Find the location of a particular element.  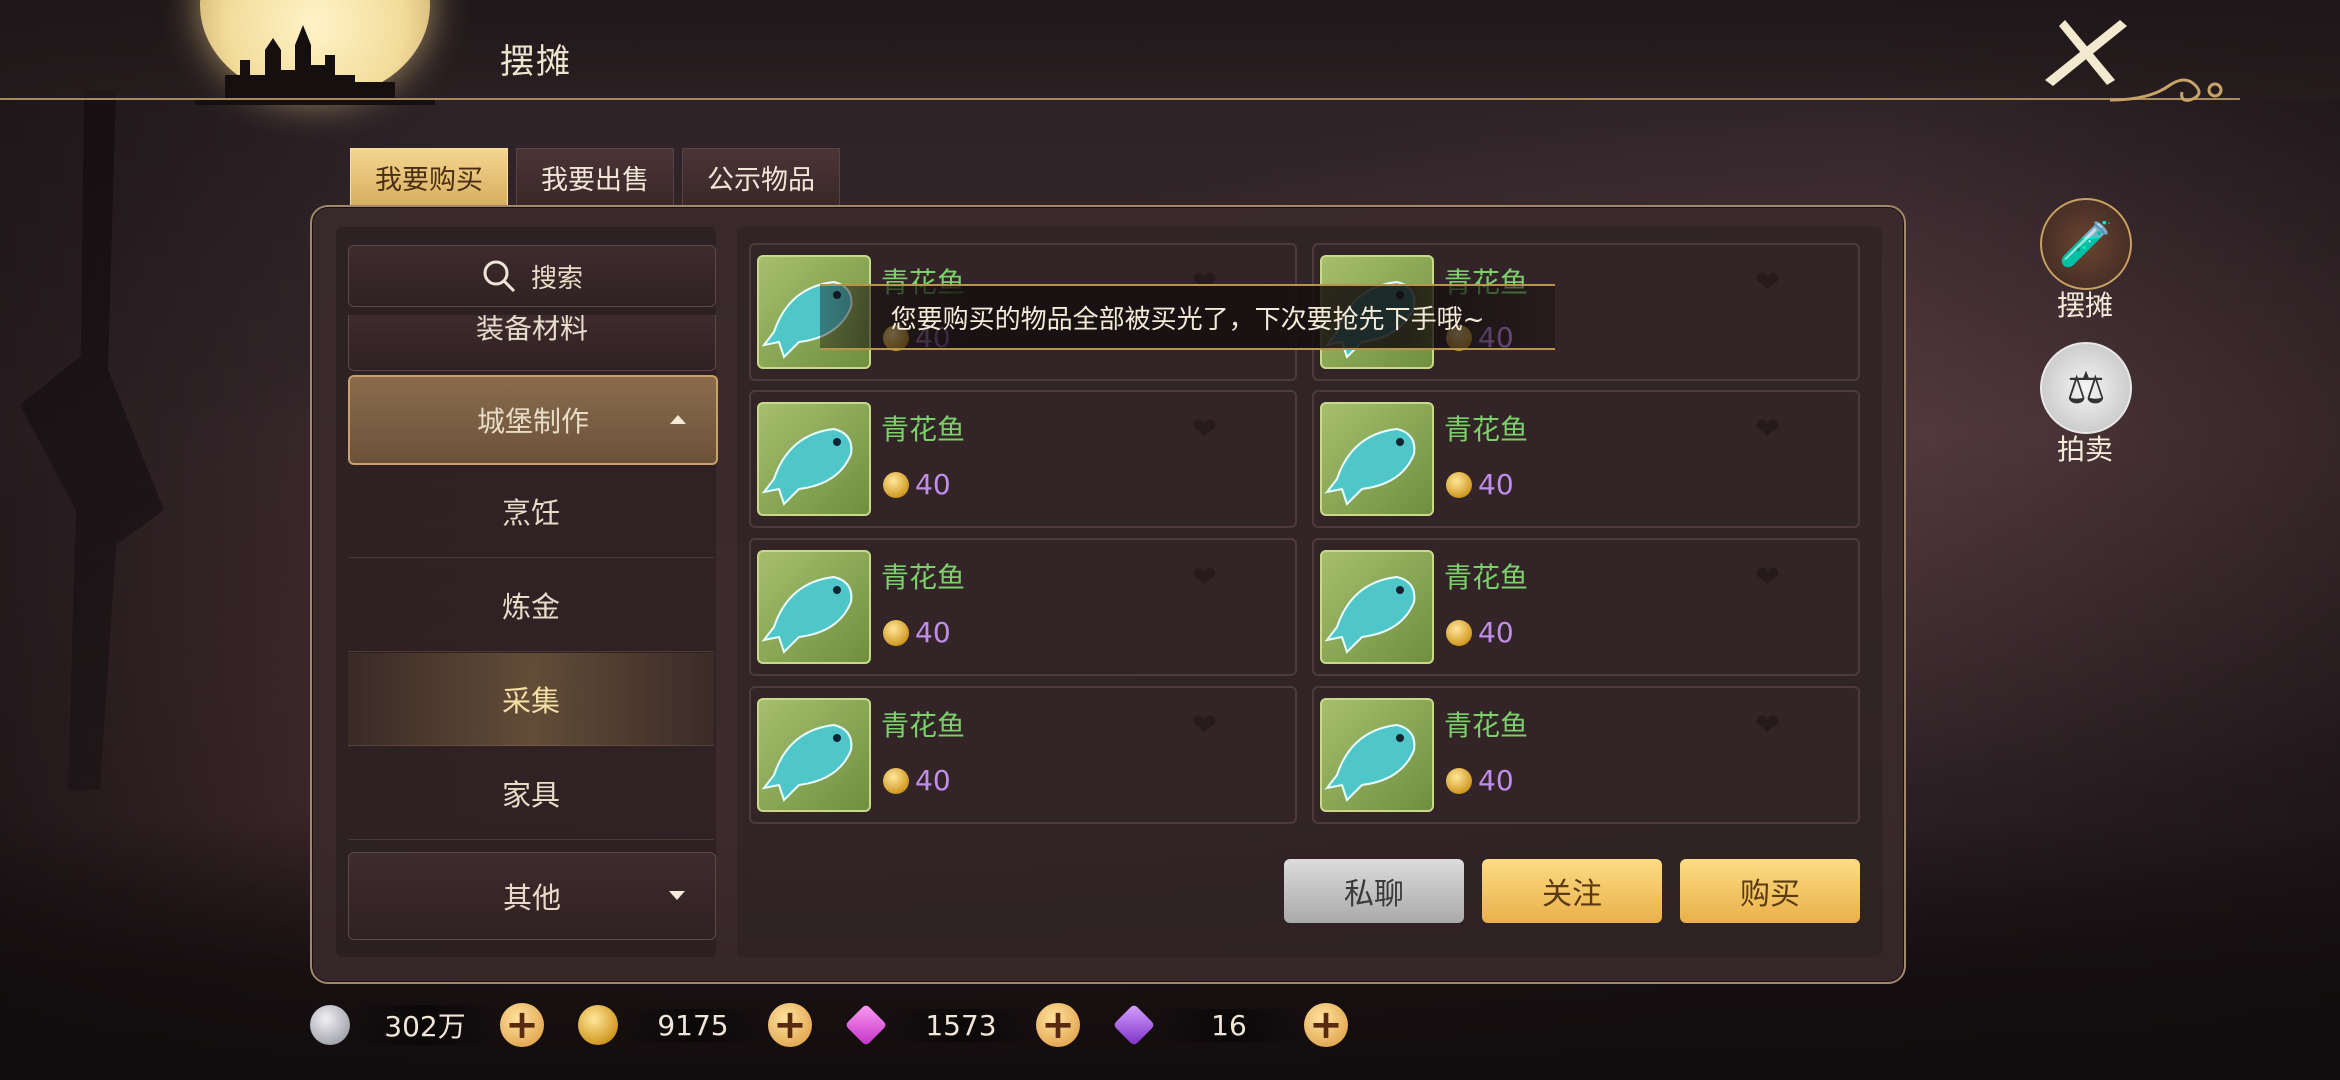

add-gold-button: + is located at coordinates (790, 1025).